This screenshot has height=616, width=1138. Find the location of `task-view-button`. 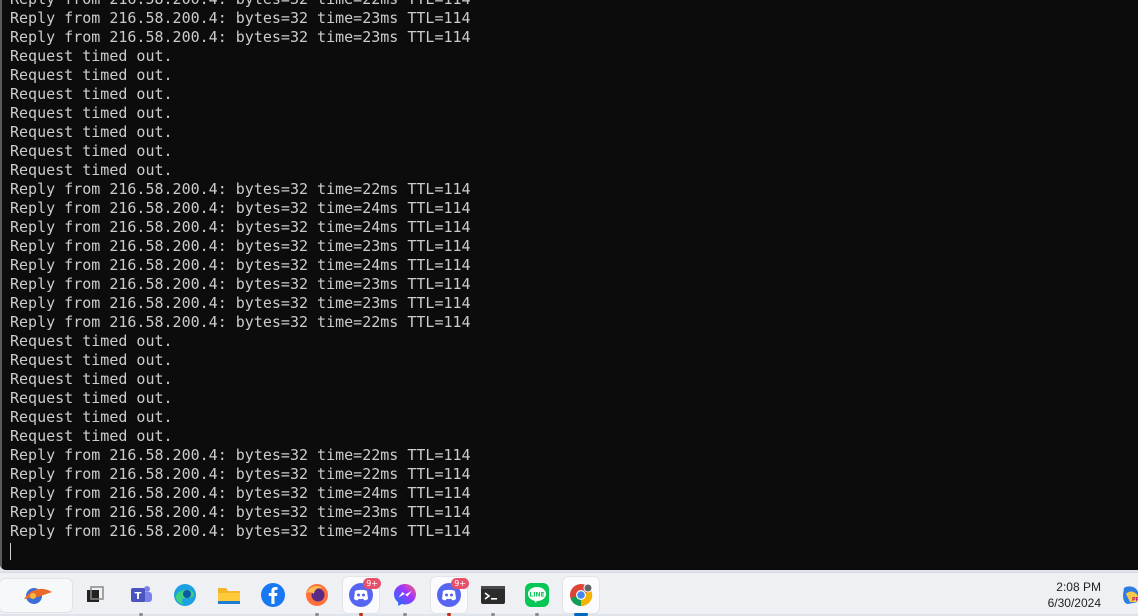

task-view-button is located at coordinates (95, 595).